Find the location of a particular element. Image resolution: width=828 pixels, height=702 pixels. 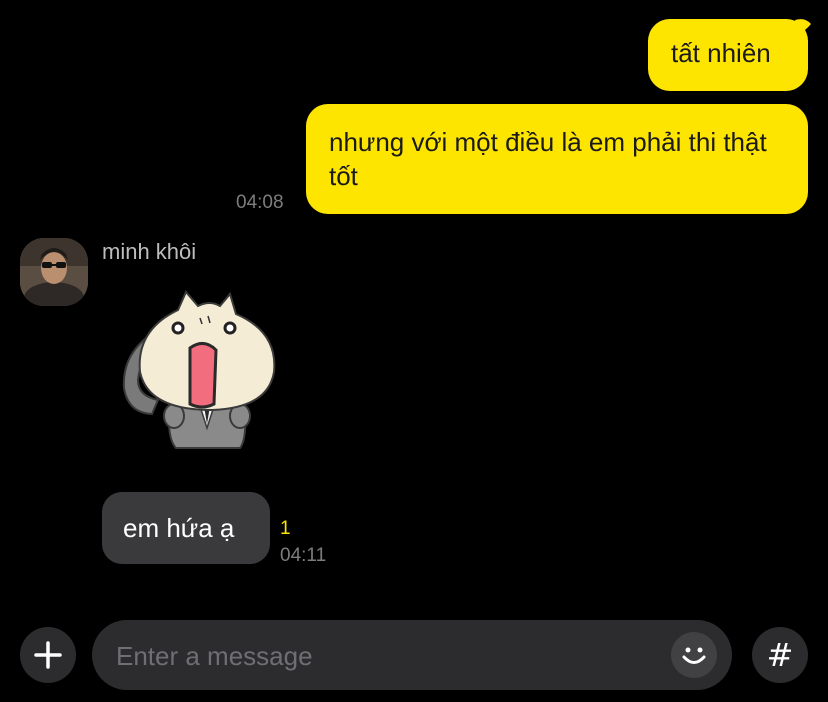

unread-count-badge: 1 is located at coordinates (285, 528).